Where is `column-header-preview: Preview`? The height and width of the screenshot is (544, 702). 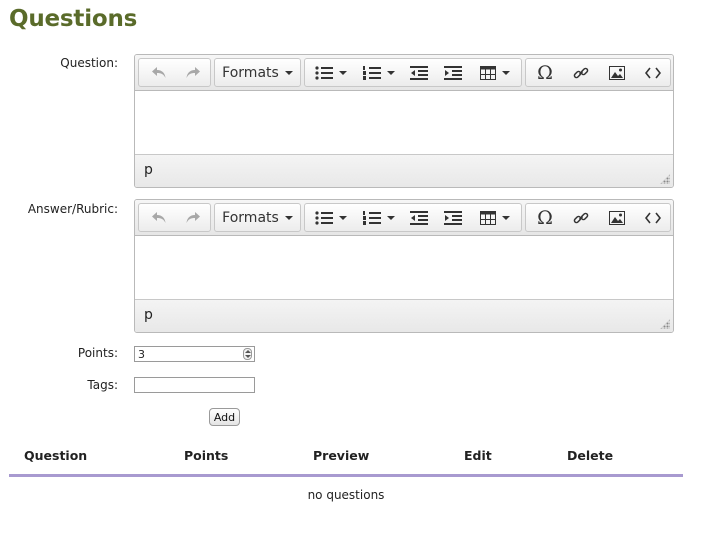 column-header-preview: Preview is located at coordinates (341, 455).